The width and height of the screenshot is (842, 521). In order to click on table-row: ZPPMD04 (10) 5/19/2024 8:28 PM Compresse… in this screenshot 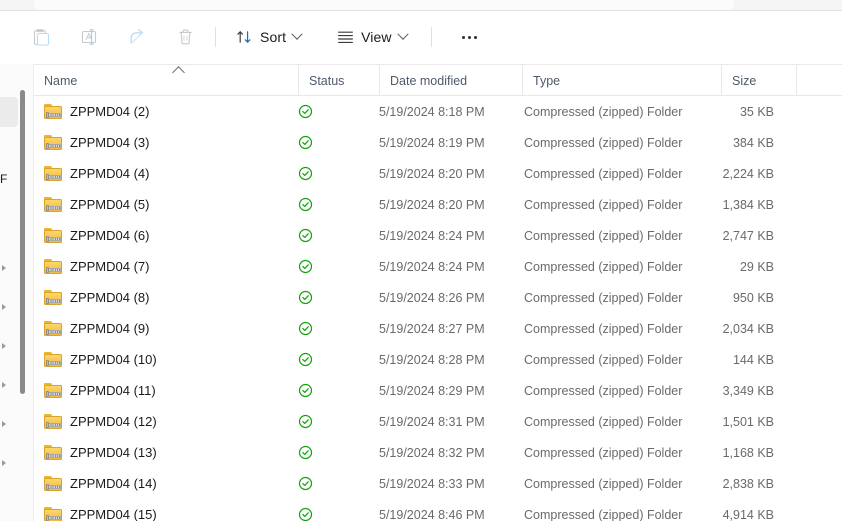, I will do `click(438, 359)`.